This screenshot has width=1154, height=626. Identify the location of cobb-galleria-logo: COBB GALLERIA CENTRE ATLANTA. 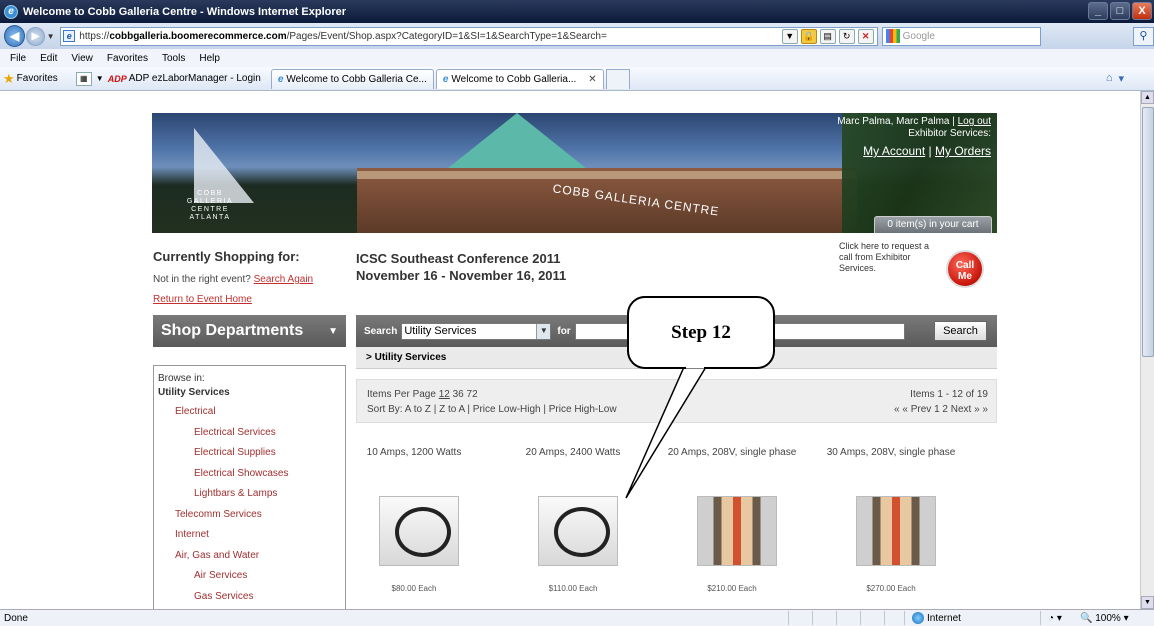
(214, 178).